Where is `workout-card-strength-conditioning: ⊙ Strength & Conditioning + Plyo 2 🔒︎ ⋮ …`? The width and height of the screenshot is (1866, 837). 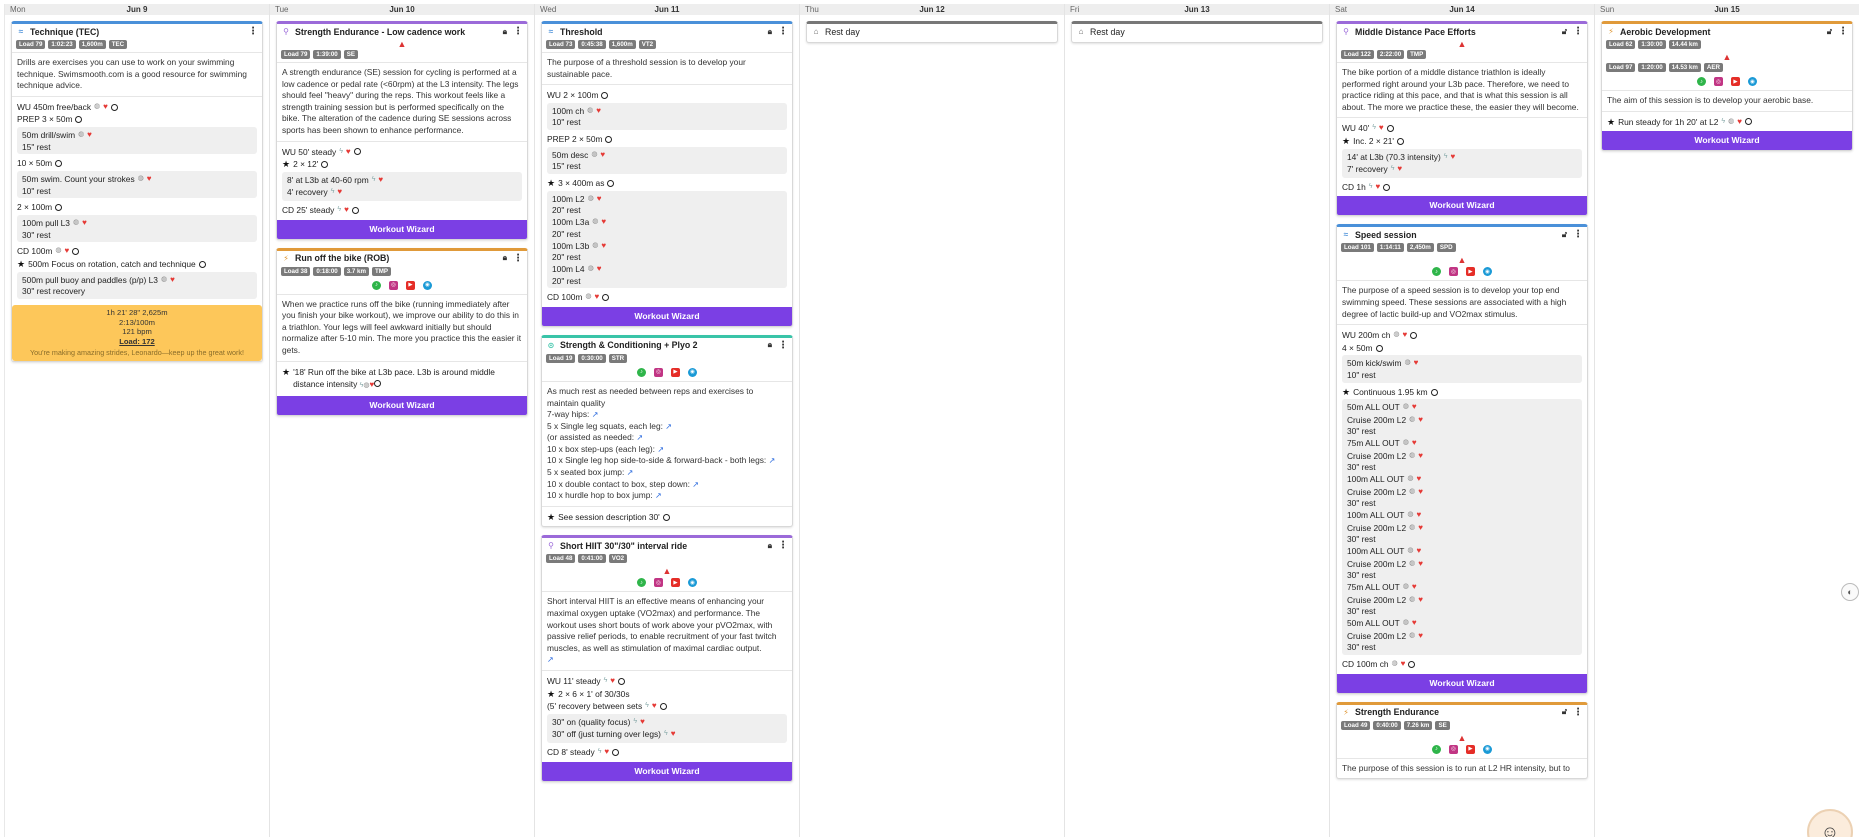
workout-card-strength-conditioning: ⊙ Strength & Conditioning + Plyo 2 🔒︎ ⋮ … is located at coordinates (667, 431).